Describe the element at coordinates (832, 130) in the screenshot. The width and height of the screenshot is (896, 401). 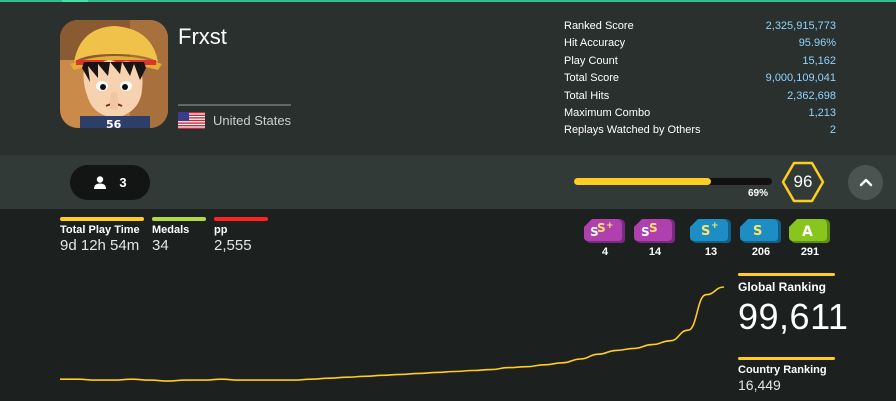
I see `stat-value: 2` at that location.